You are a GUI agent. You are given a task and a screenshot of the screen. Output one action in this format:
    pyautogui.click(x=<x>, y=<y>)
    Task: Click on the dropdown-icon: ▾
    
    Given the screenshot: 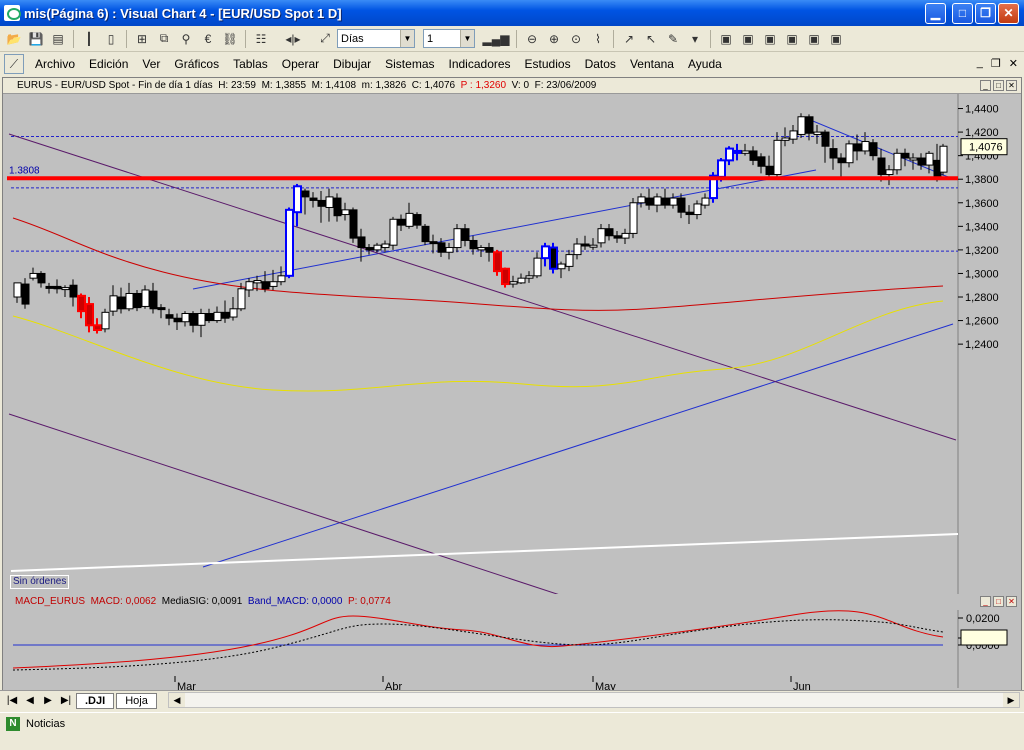 What is the action you would take?
    pyautogui.click(x=695, y=39)
    